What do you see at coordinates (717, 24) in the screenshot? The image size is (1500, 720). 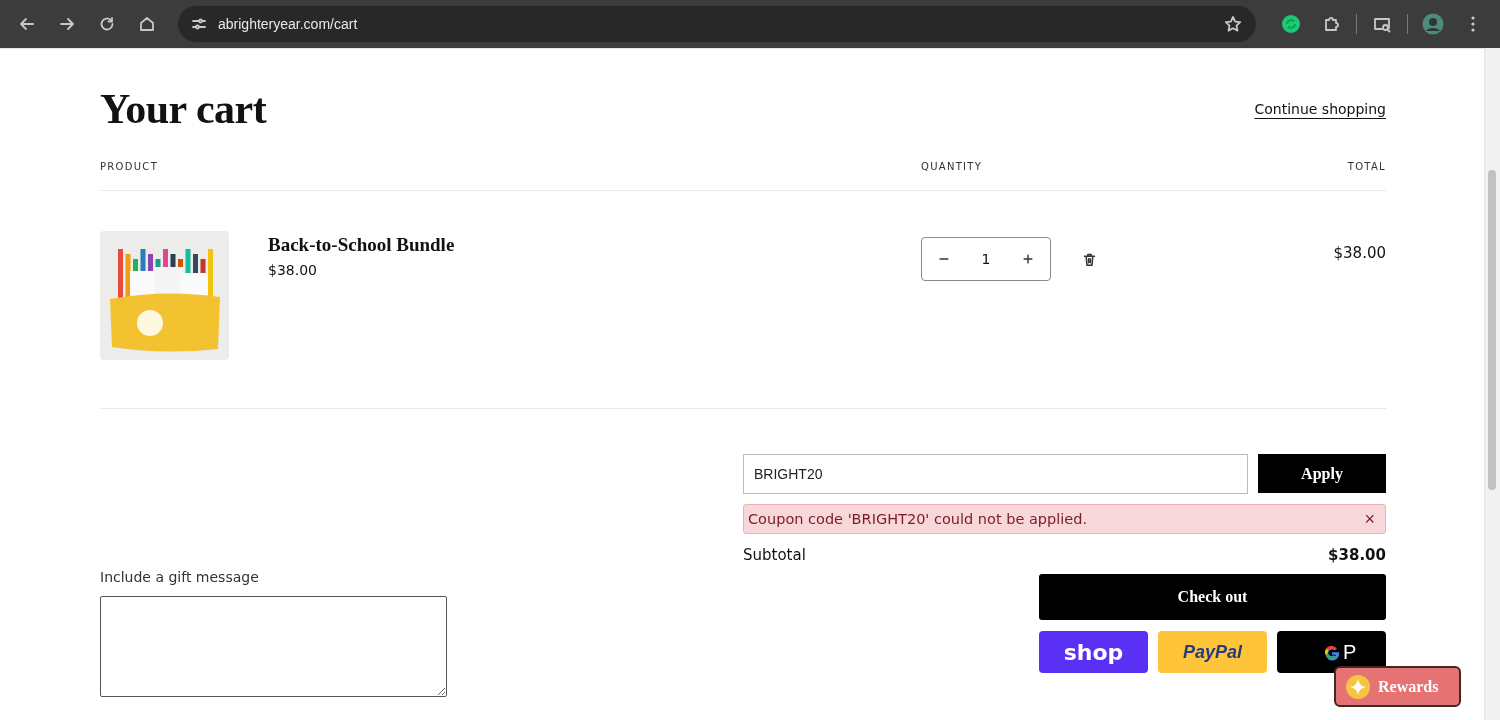 I see `address-bar: abrighteryear.com/cart` at bounding box center [717, 24].